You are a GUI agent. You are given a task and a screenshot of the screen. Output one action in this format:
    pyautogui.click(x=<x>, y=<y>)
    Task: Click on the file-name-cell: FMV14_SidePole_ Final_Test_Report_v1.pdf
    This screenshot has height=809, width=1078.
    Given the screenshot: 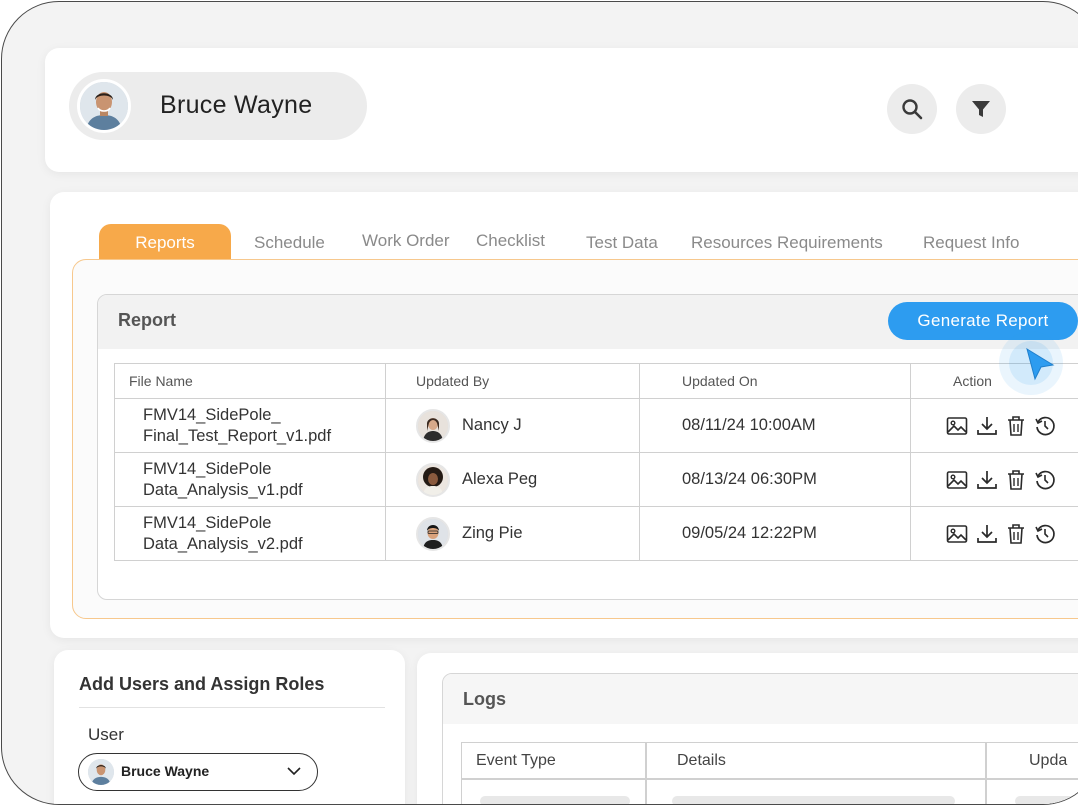 What is the action you would take?
    pyautogui.click(x=250, y=425)
    